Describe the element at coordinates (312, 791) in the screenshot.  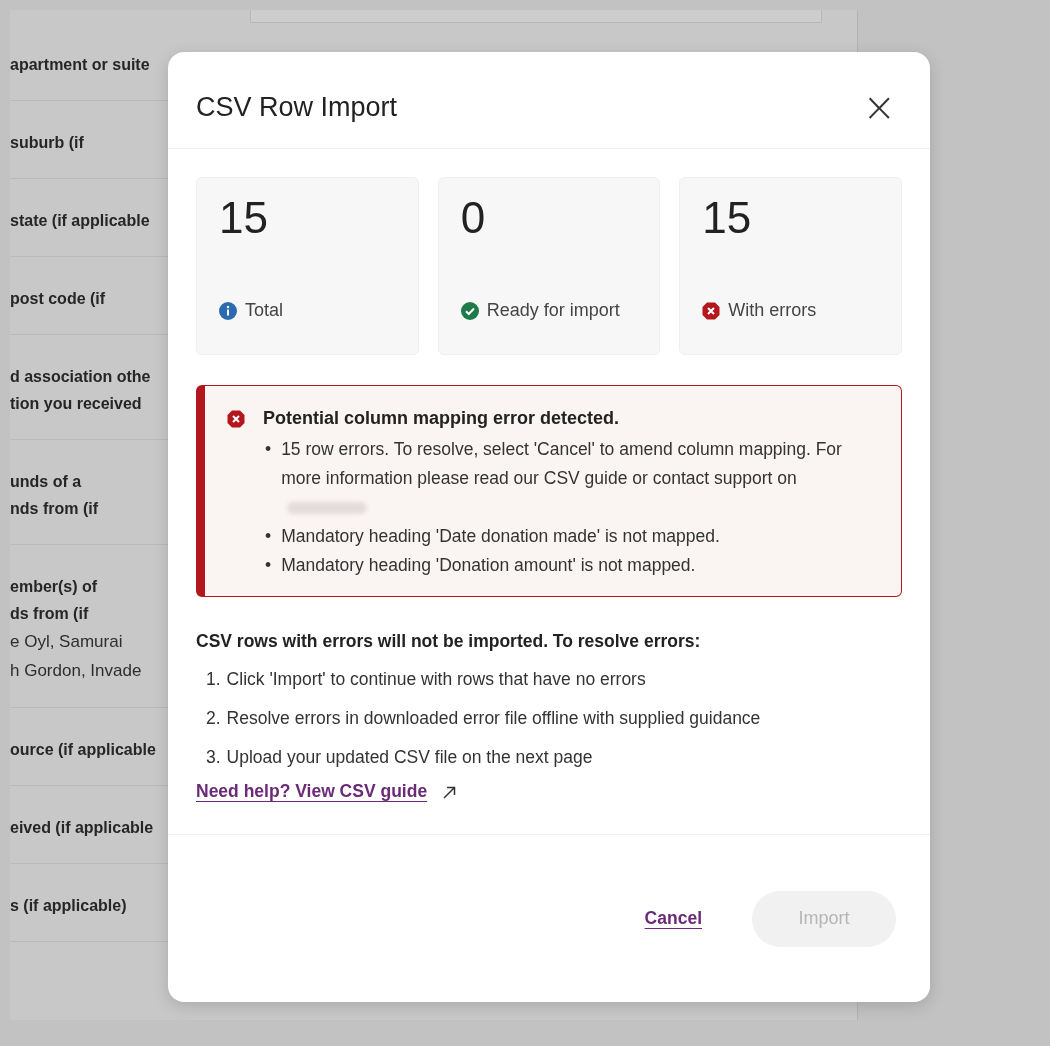
I see `help-link: Need help? View CSV guide` at that location.